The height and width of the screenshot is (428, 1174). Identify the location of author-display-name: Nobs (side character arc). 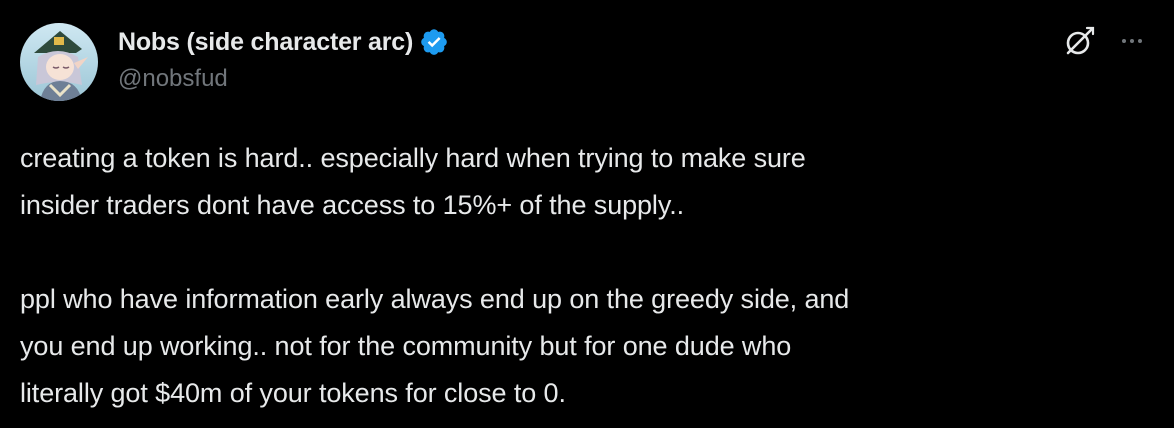
(265, 42).